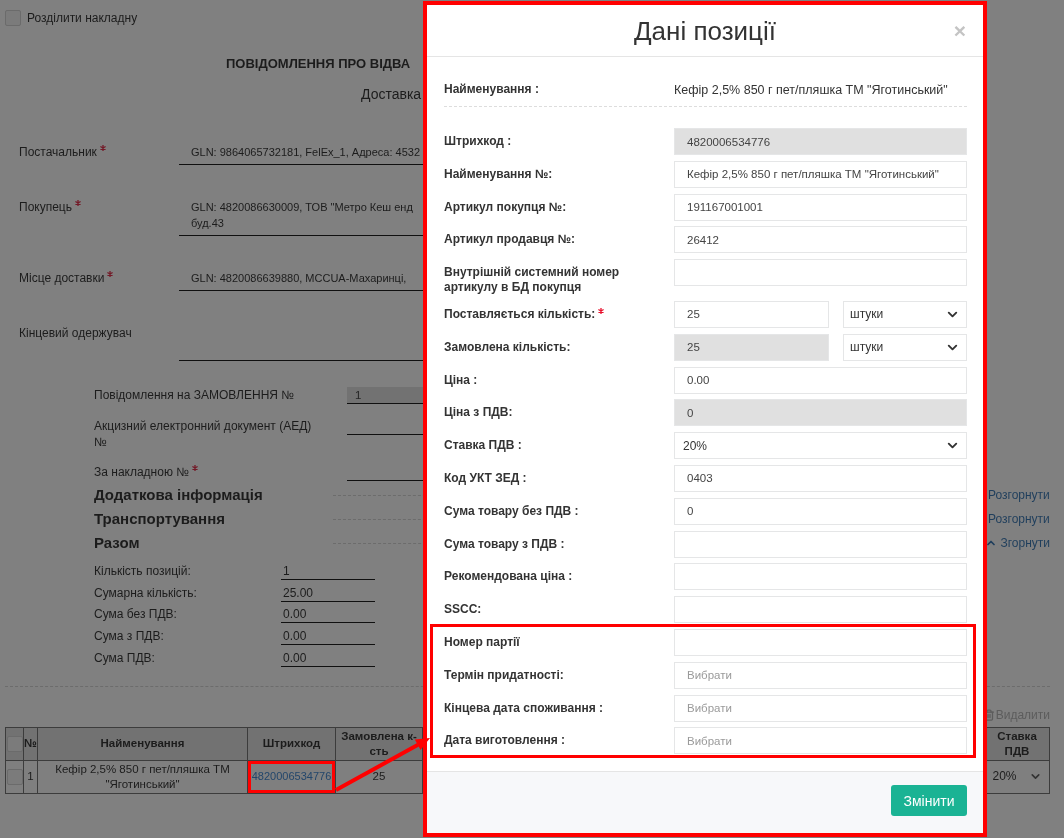  I want to click on field-label: Кінцева дата споживання :, so click(524, 707).